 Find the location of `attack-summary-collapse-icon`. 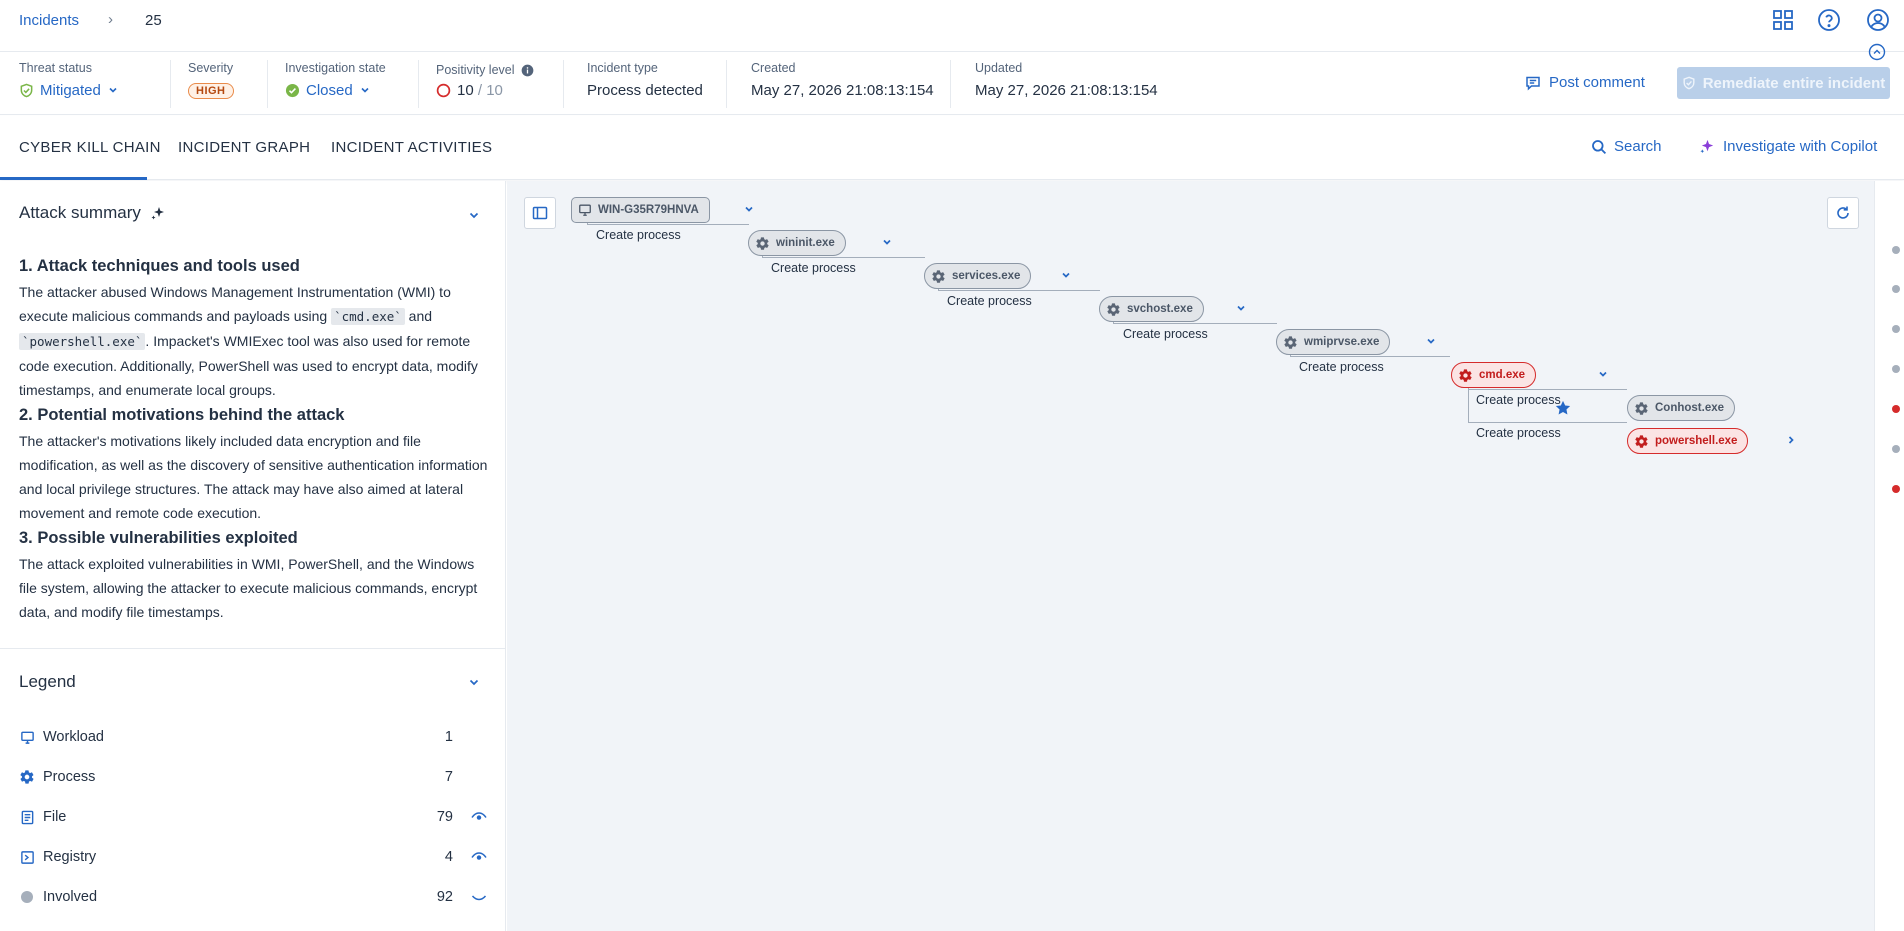

attack-summary-collapse-icon is located at coordinates (474, 215).